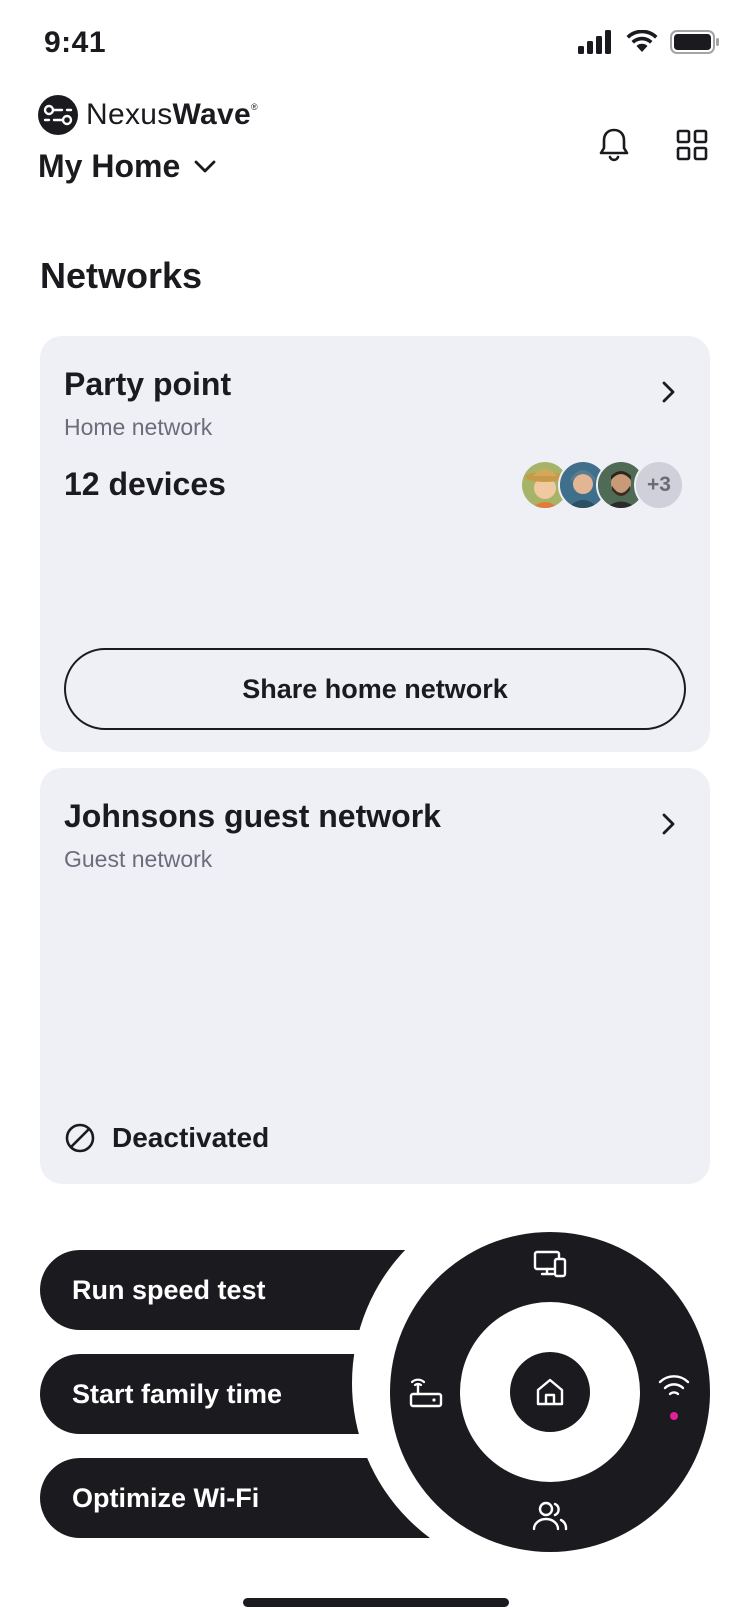 This screenshot has width=750, height=1624. What do you see at coordinates (694, 42) in the screenshot?
I see `battery-icon` at bounding box center [694, 42].